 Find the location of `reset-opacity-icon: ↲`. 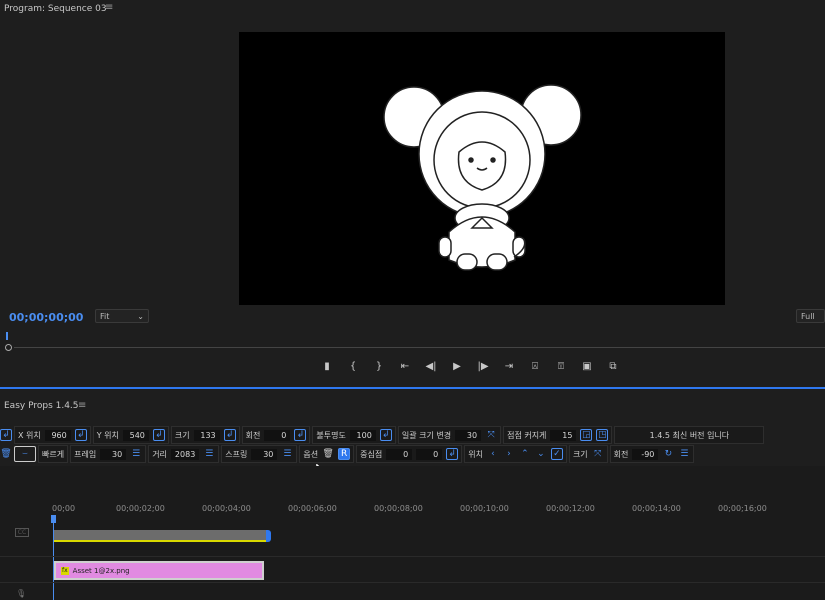

reset-opacity-icon: ↲ is located at coordinates (300, 435).